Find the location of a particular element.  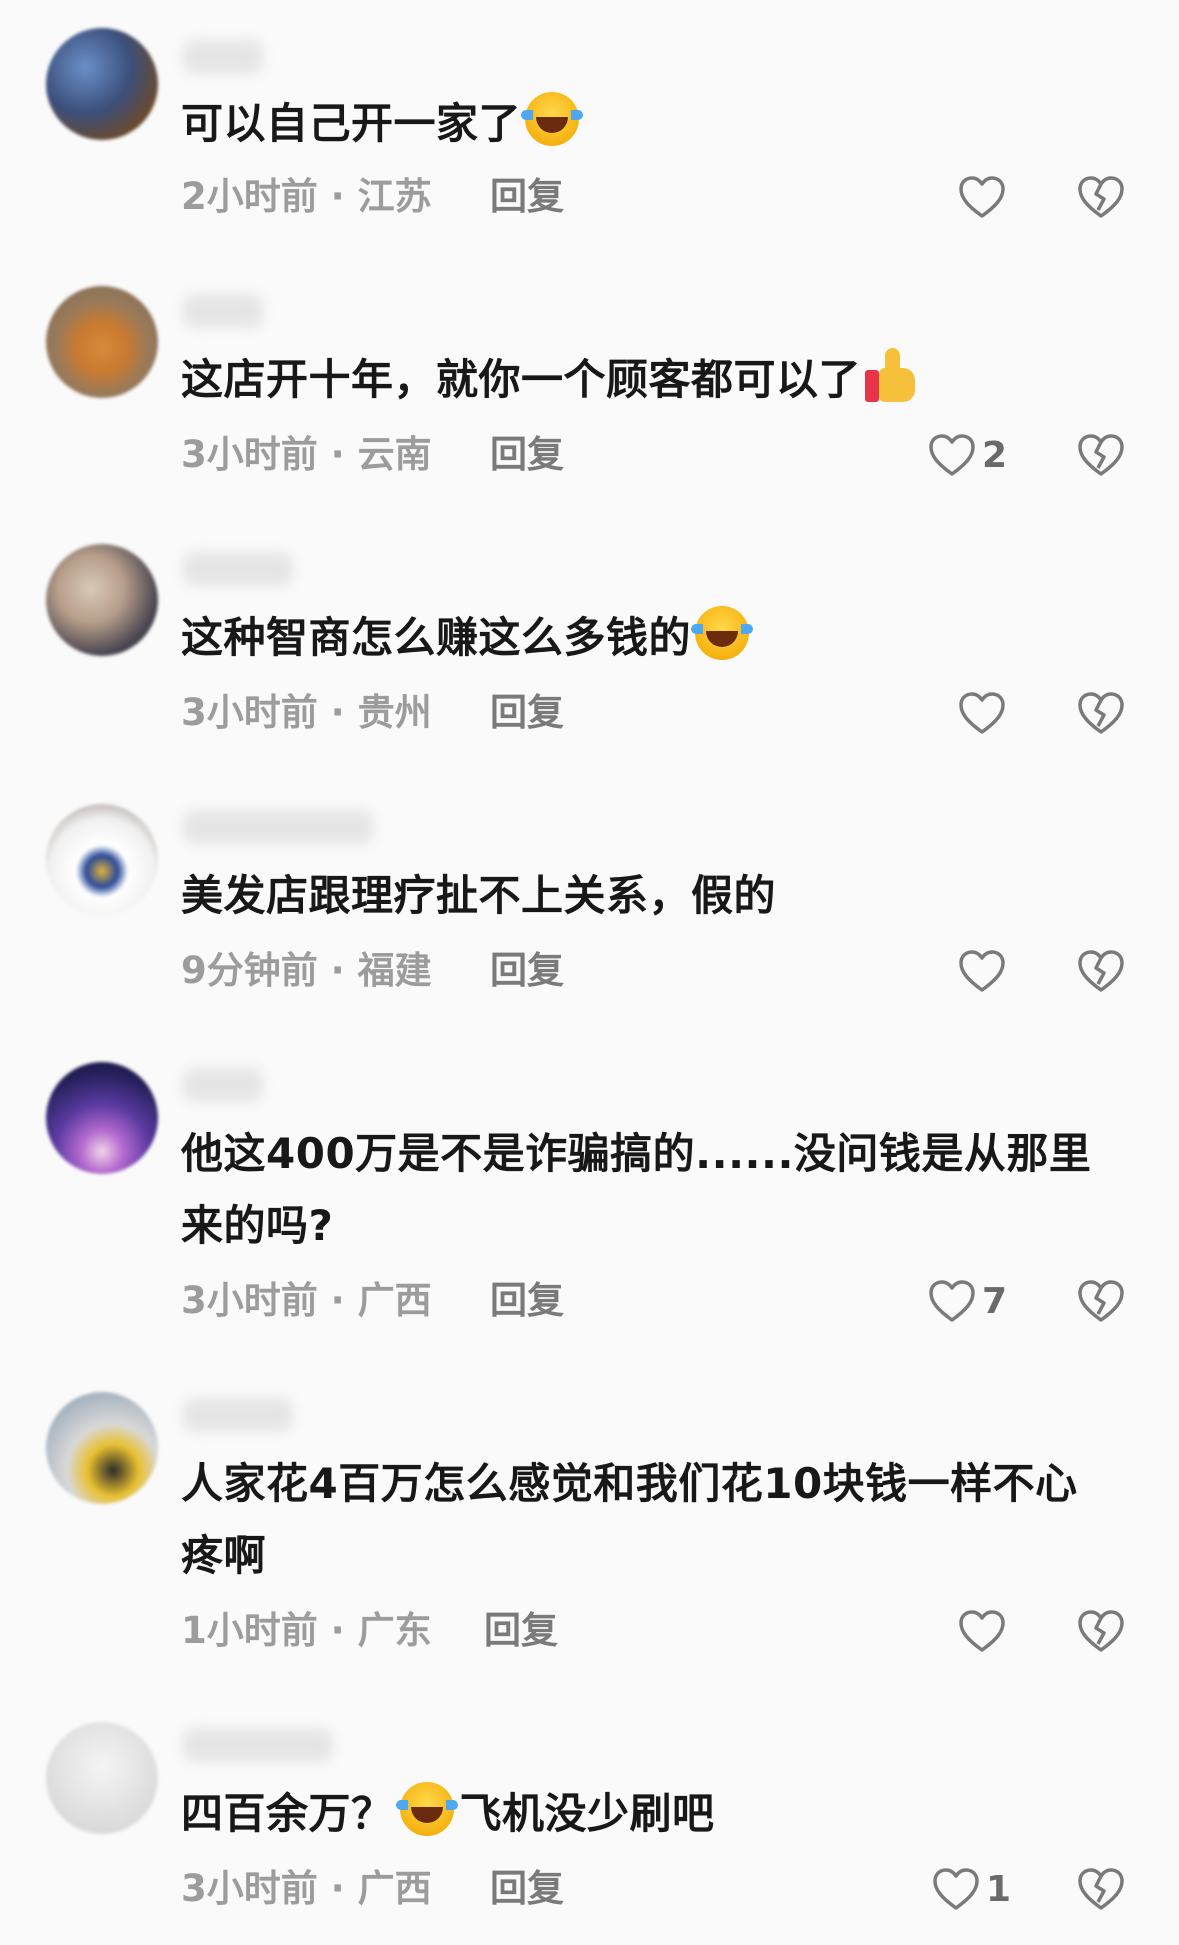

comment-time-location: 3小时前 · 贵州 is located at coordinates (306, 712).